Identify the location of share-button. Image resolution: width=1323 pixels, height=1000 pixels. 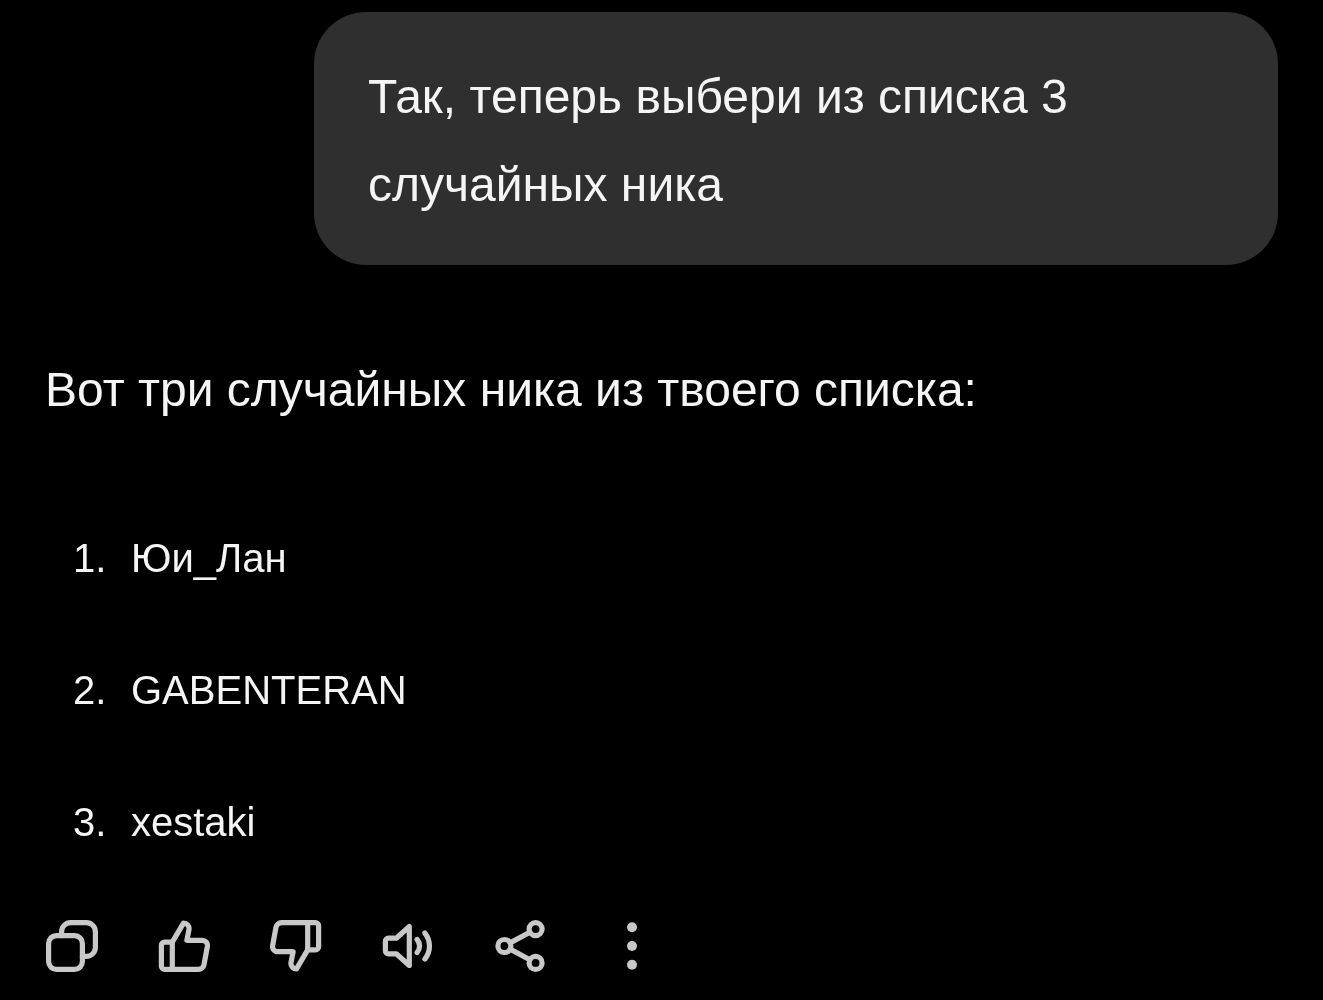
(520, 946).